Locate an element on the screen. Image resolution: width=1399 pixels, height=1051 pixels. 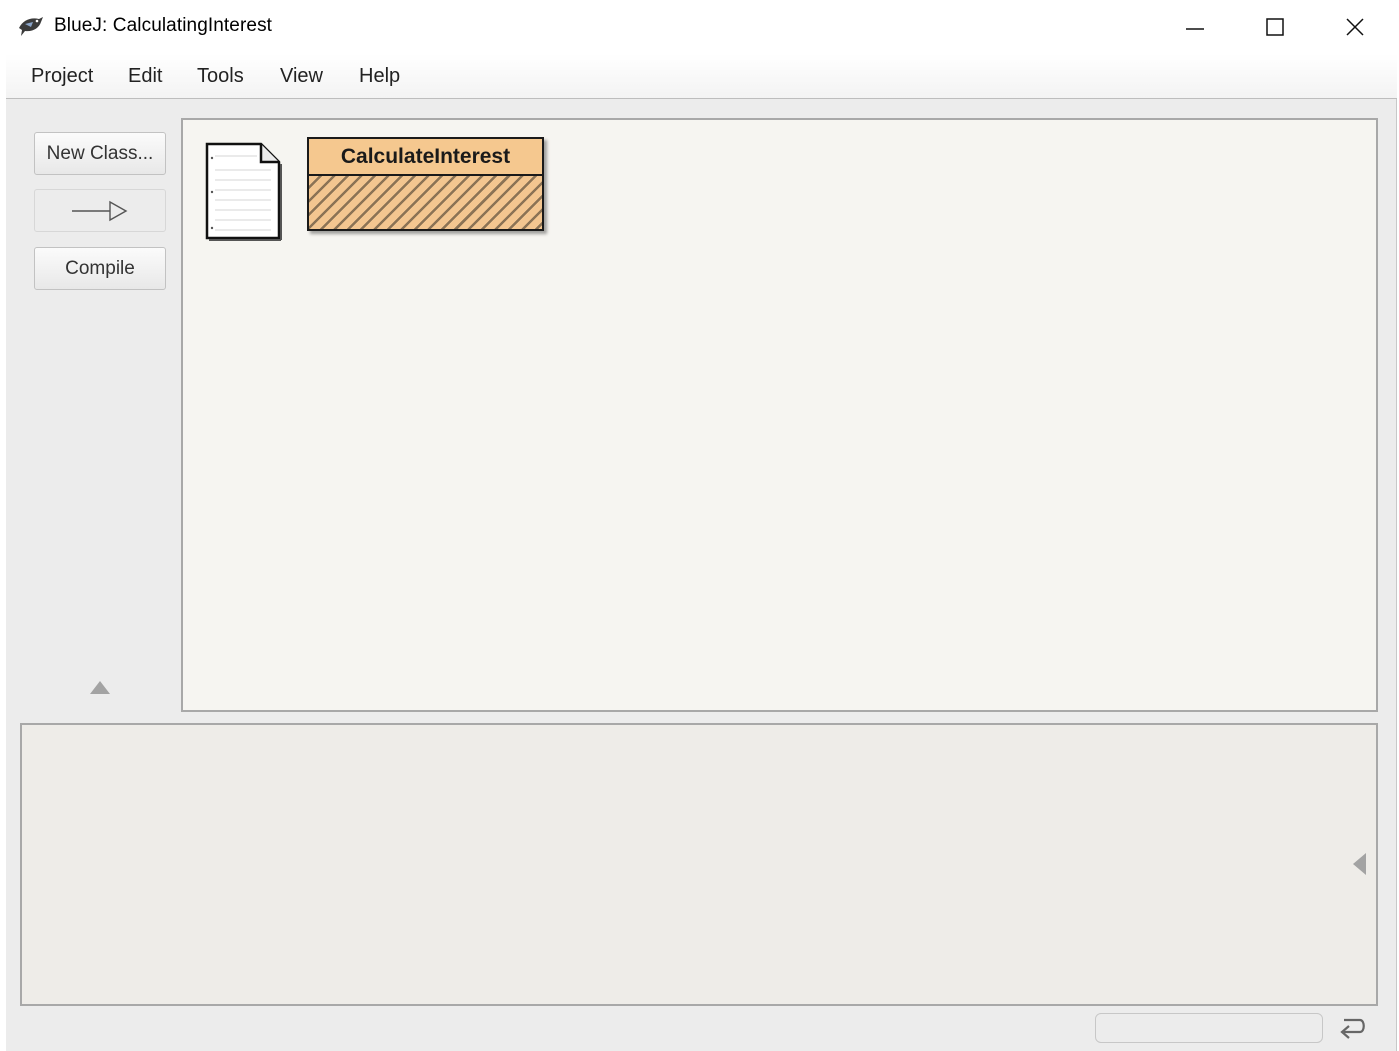
inheritance-arrow-icon is located at coordinates (100, 210).